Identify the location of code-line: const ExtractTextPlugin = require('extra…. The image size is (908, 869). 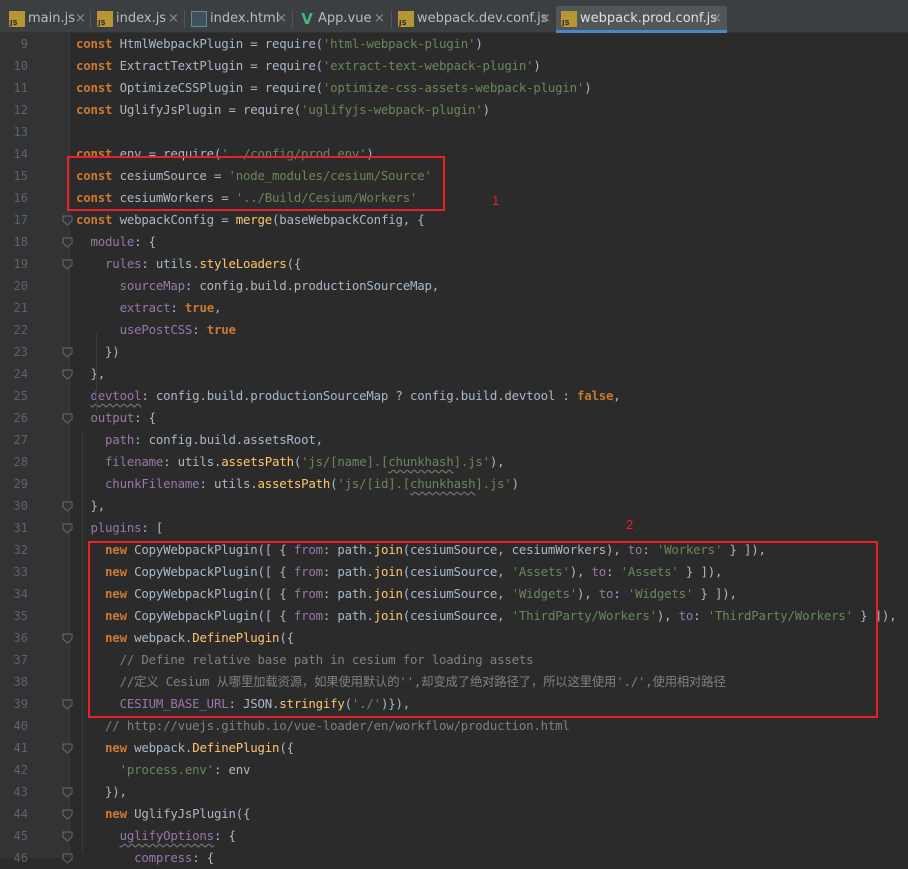
(308, 66).